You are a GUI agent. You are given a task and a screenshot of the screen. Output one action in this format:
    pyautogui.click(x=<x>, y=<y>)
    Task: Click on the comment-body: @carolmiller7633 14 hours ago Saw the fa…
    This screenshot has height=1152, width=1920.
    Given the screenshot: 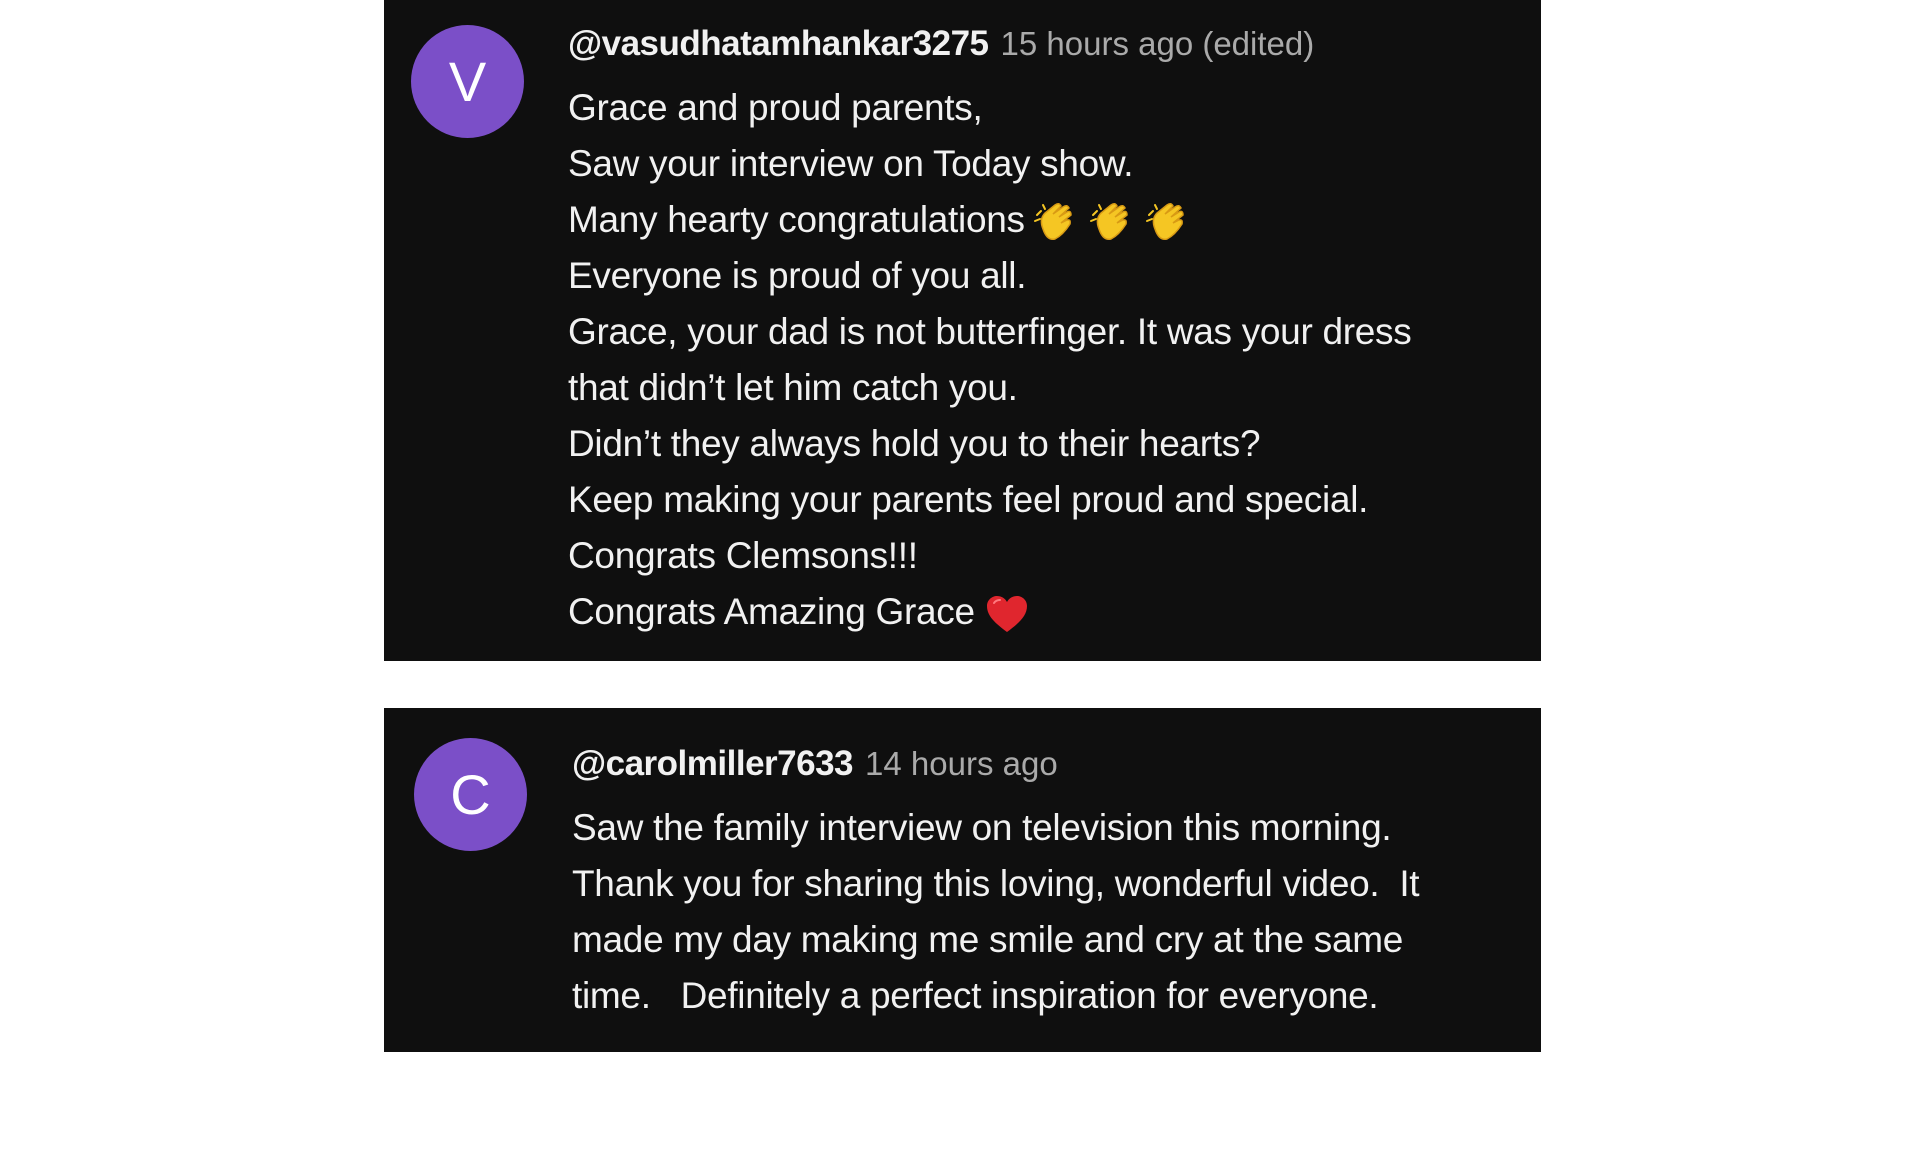 What is the action you would take?
    pyautogui.click(x=1046, y=884)
    